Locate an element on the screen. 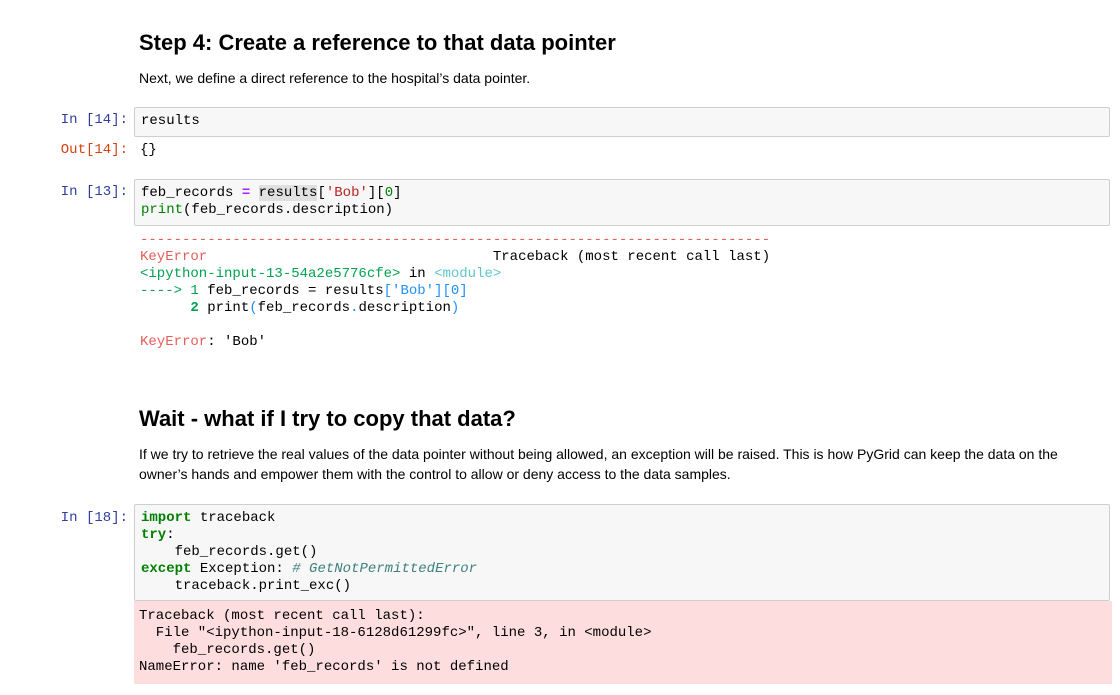 Image resolution: width=1120 pixels, height=695 pixels. markdown-cell-wait: Wait - what if I try to copy that data? is located at coordinates (609, 419).